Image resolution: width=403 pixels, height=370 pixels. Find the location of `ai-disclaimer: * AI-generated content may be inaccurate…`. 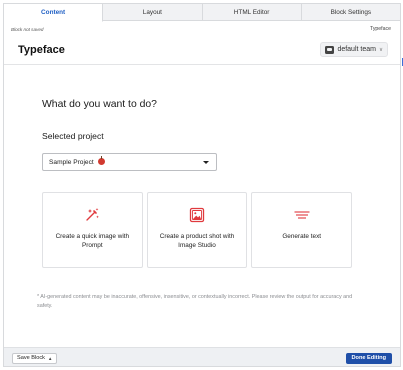

ai-disclaimer: * AI-generated content may be inaccurate… is located at coordinates (195, 301).